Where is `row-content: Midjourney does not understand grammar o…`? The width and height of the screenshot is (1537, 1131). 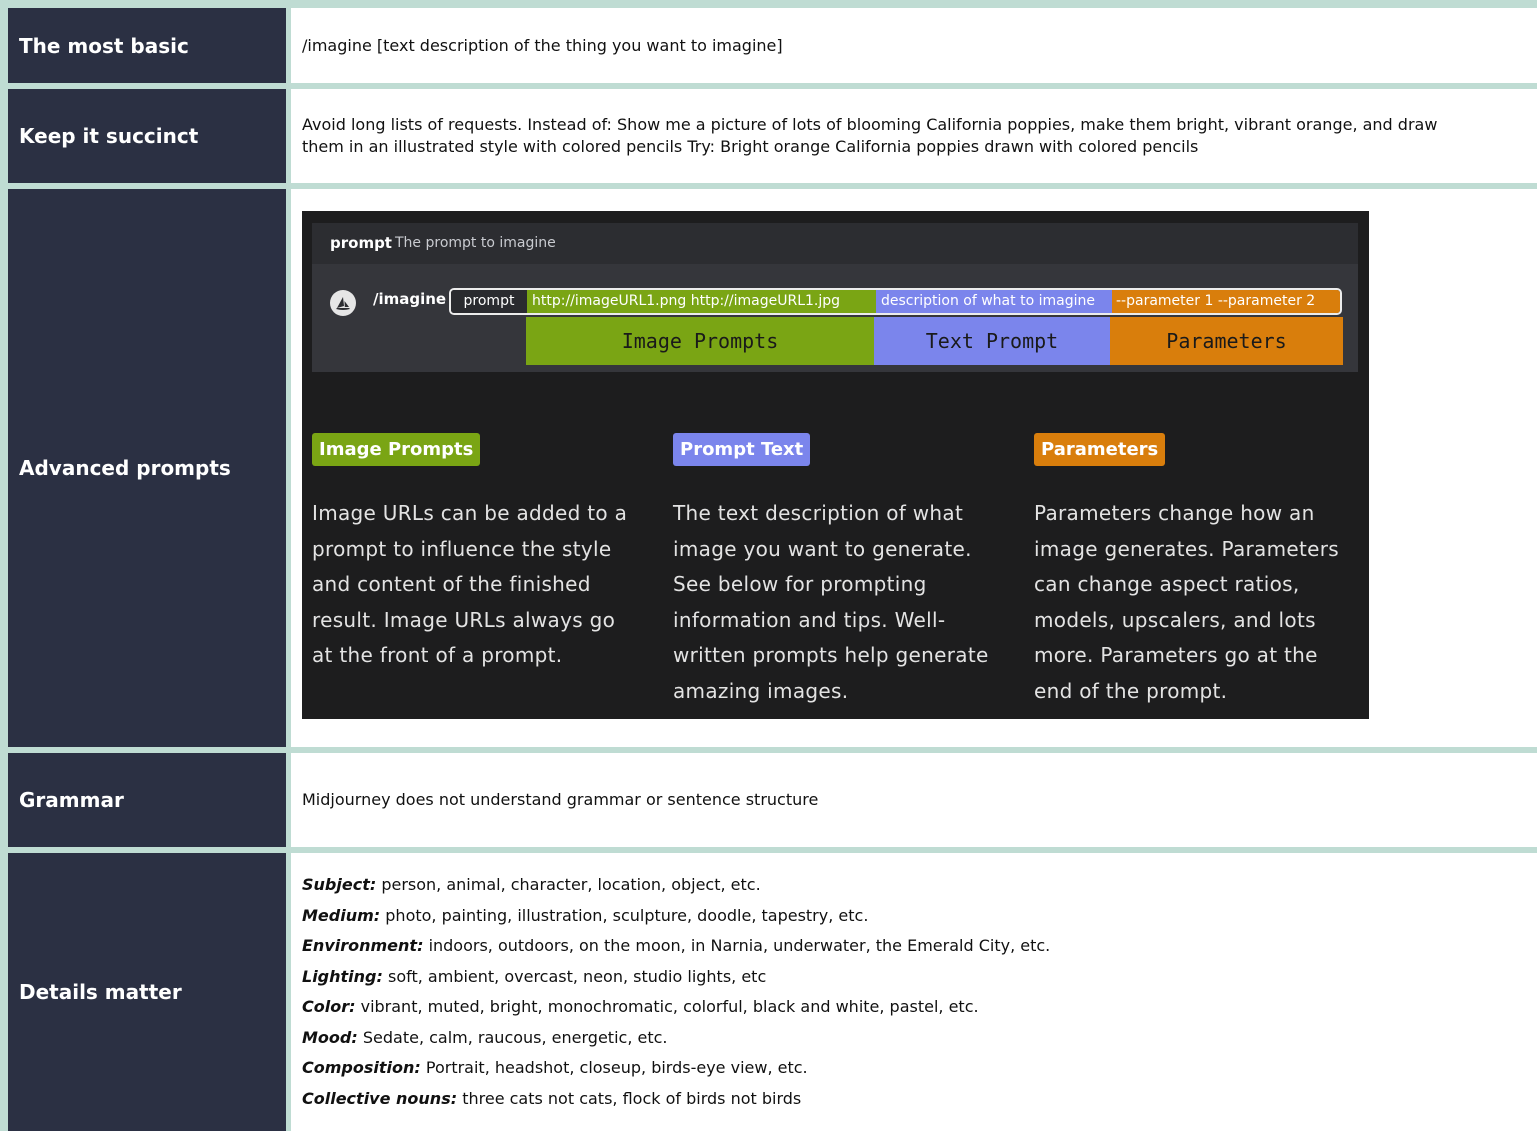
row-content: Midjourney does not understand grammar o… is located at coordinates (914, 800).